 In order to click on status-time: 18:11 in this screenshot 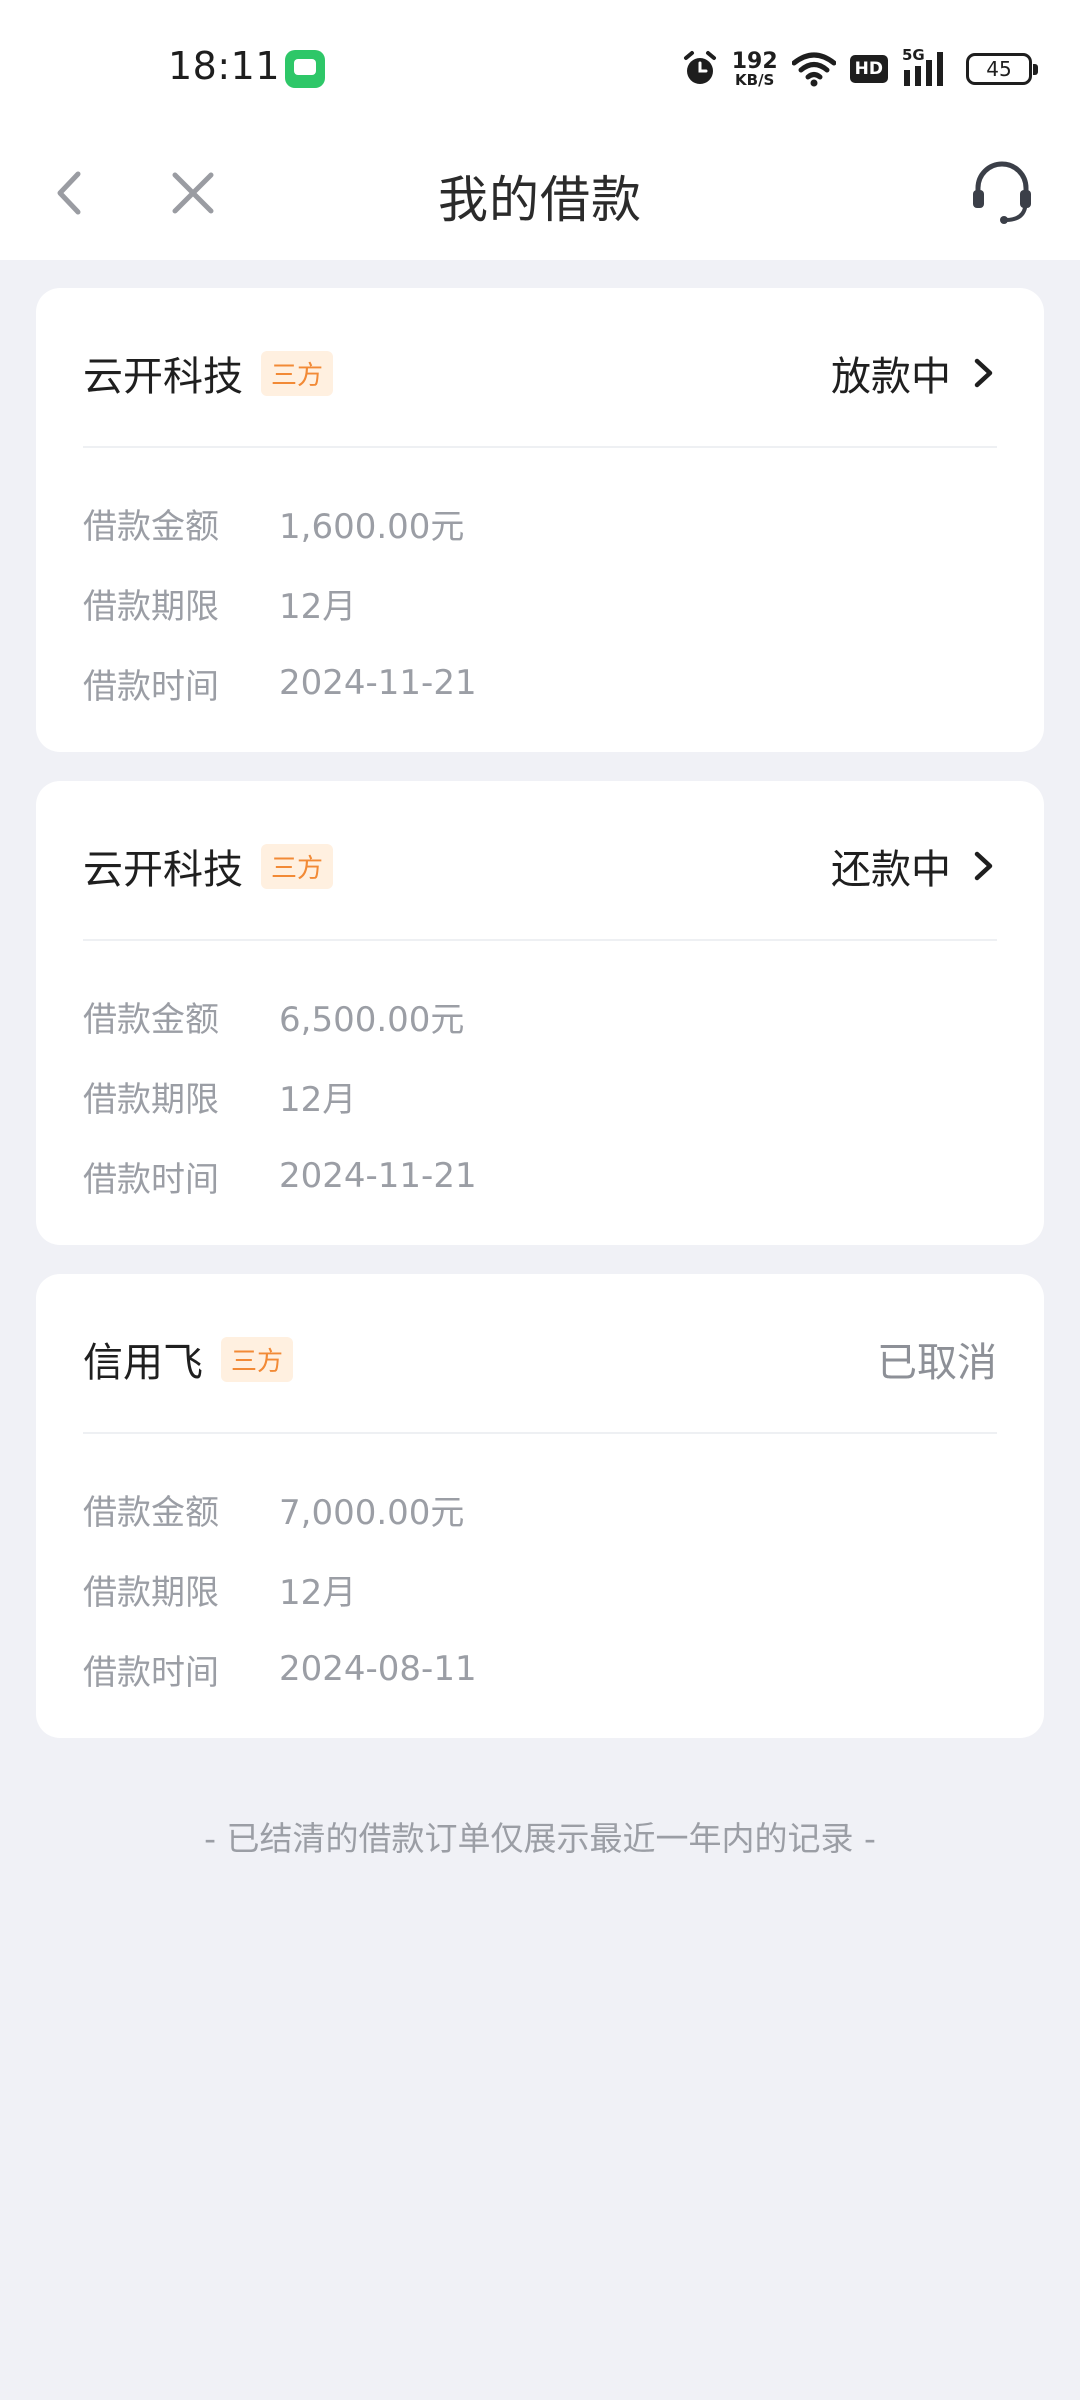, I will do `click(224, 66)`.